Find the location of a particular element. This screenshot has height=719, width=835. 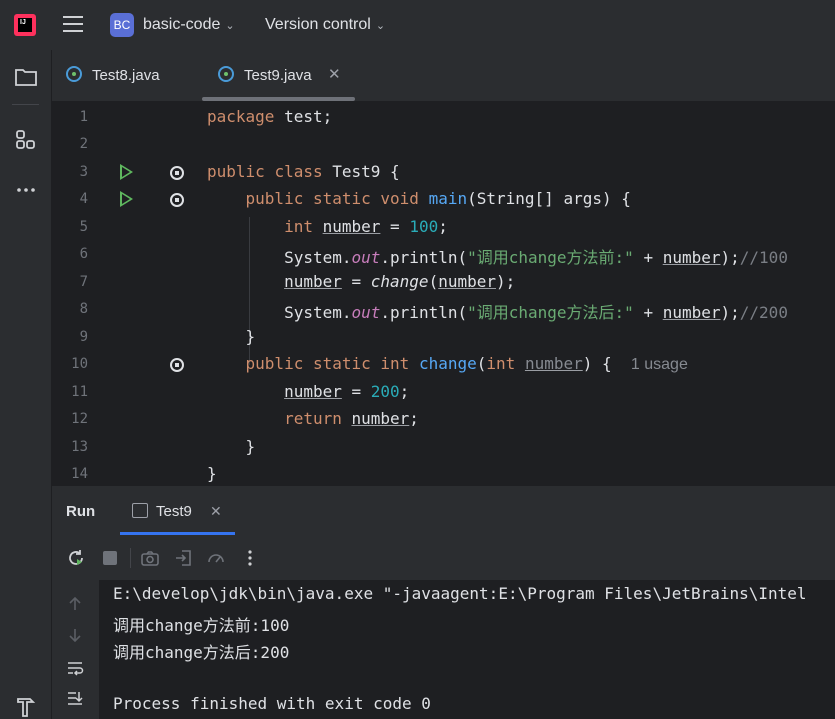

line-number: 4 is located at coordinates (83, 199).